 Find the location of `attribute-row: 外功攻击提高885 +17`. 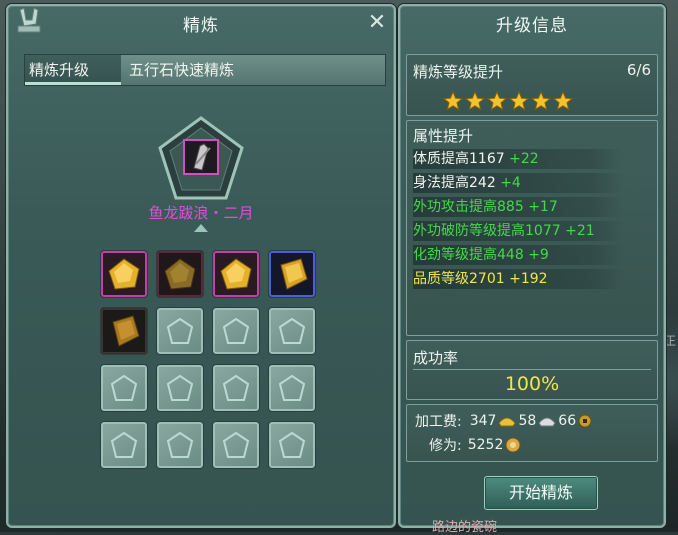

attribute-row: 外功攻击提高885 +17 is located at coordinates (518, 207).